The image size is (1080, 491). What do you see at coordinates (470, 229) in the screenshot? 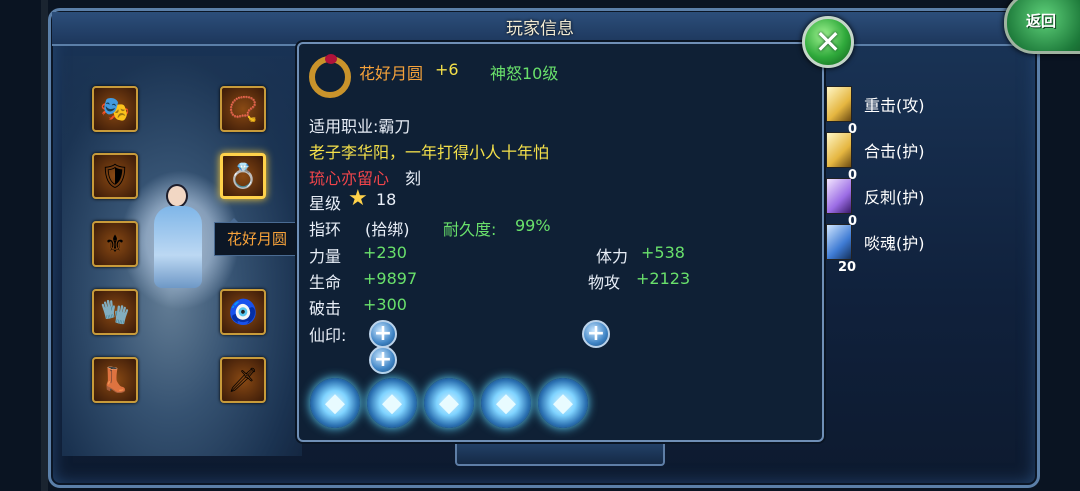
I see `durability-label: 耐久度:` at bounding box center [470, 229].